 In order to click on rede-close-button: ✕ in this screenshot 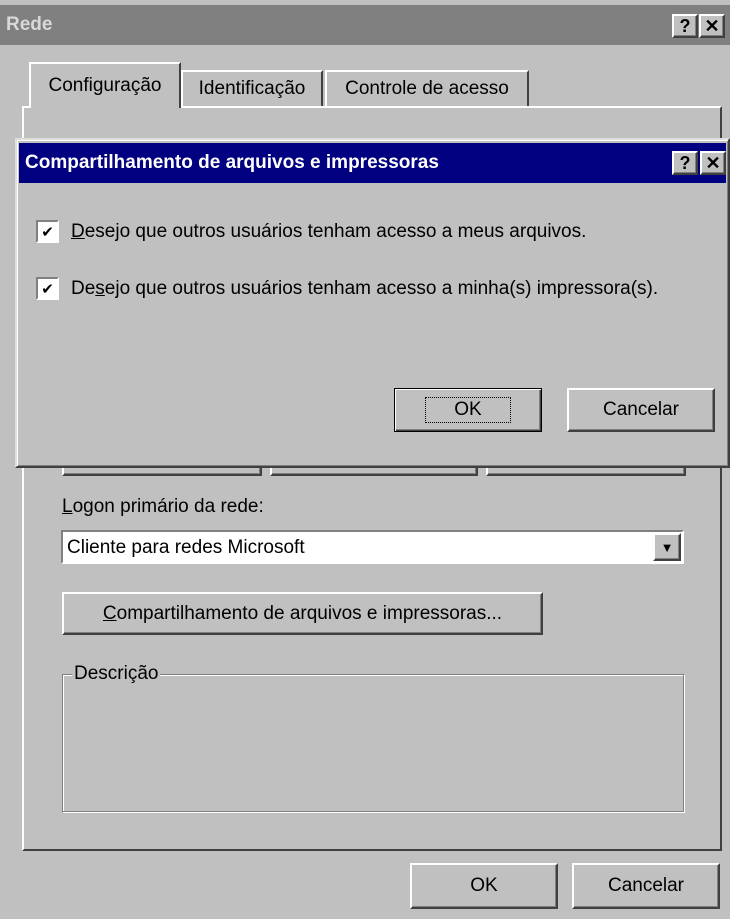, I will do `click(712, 26)`.